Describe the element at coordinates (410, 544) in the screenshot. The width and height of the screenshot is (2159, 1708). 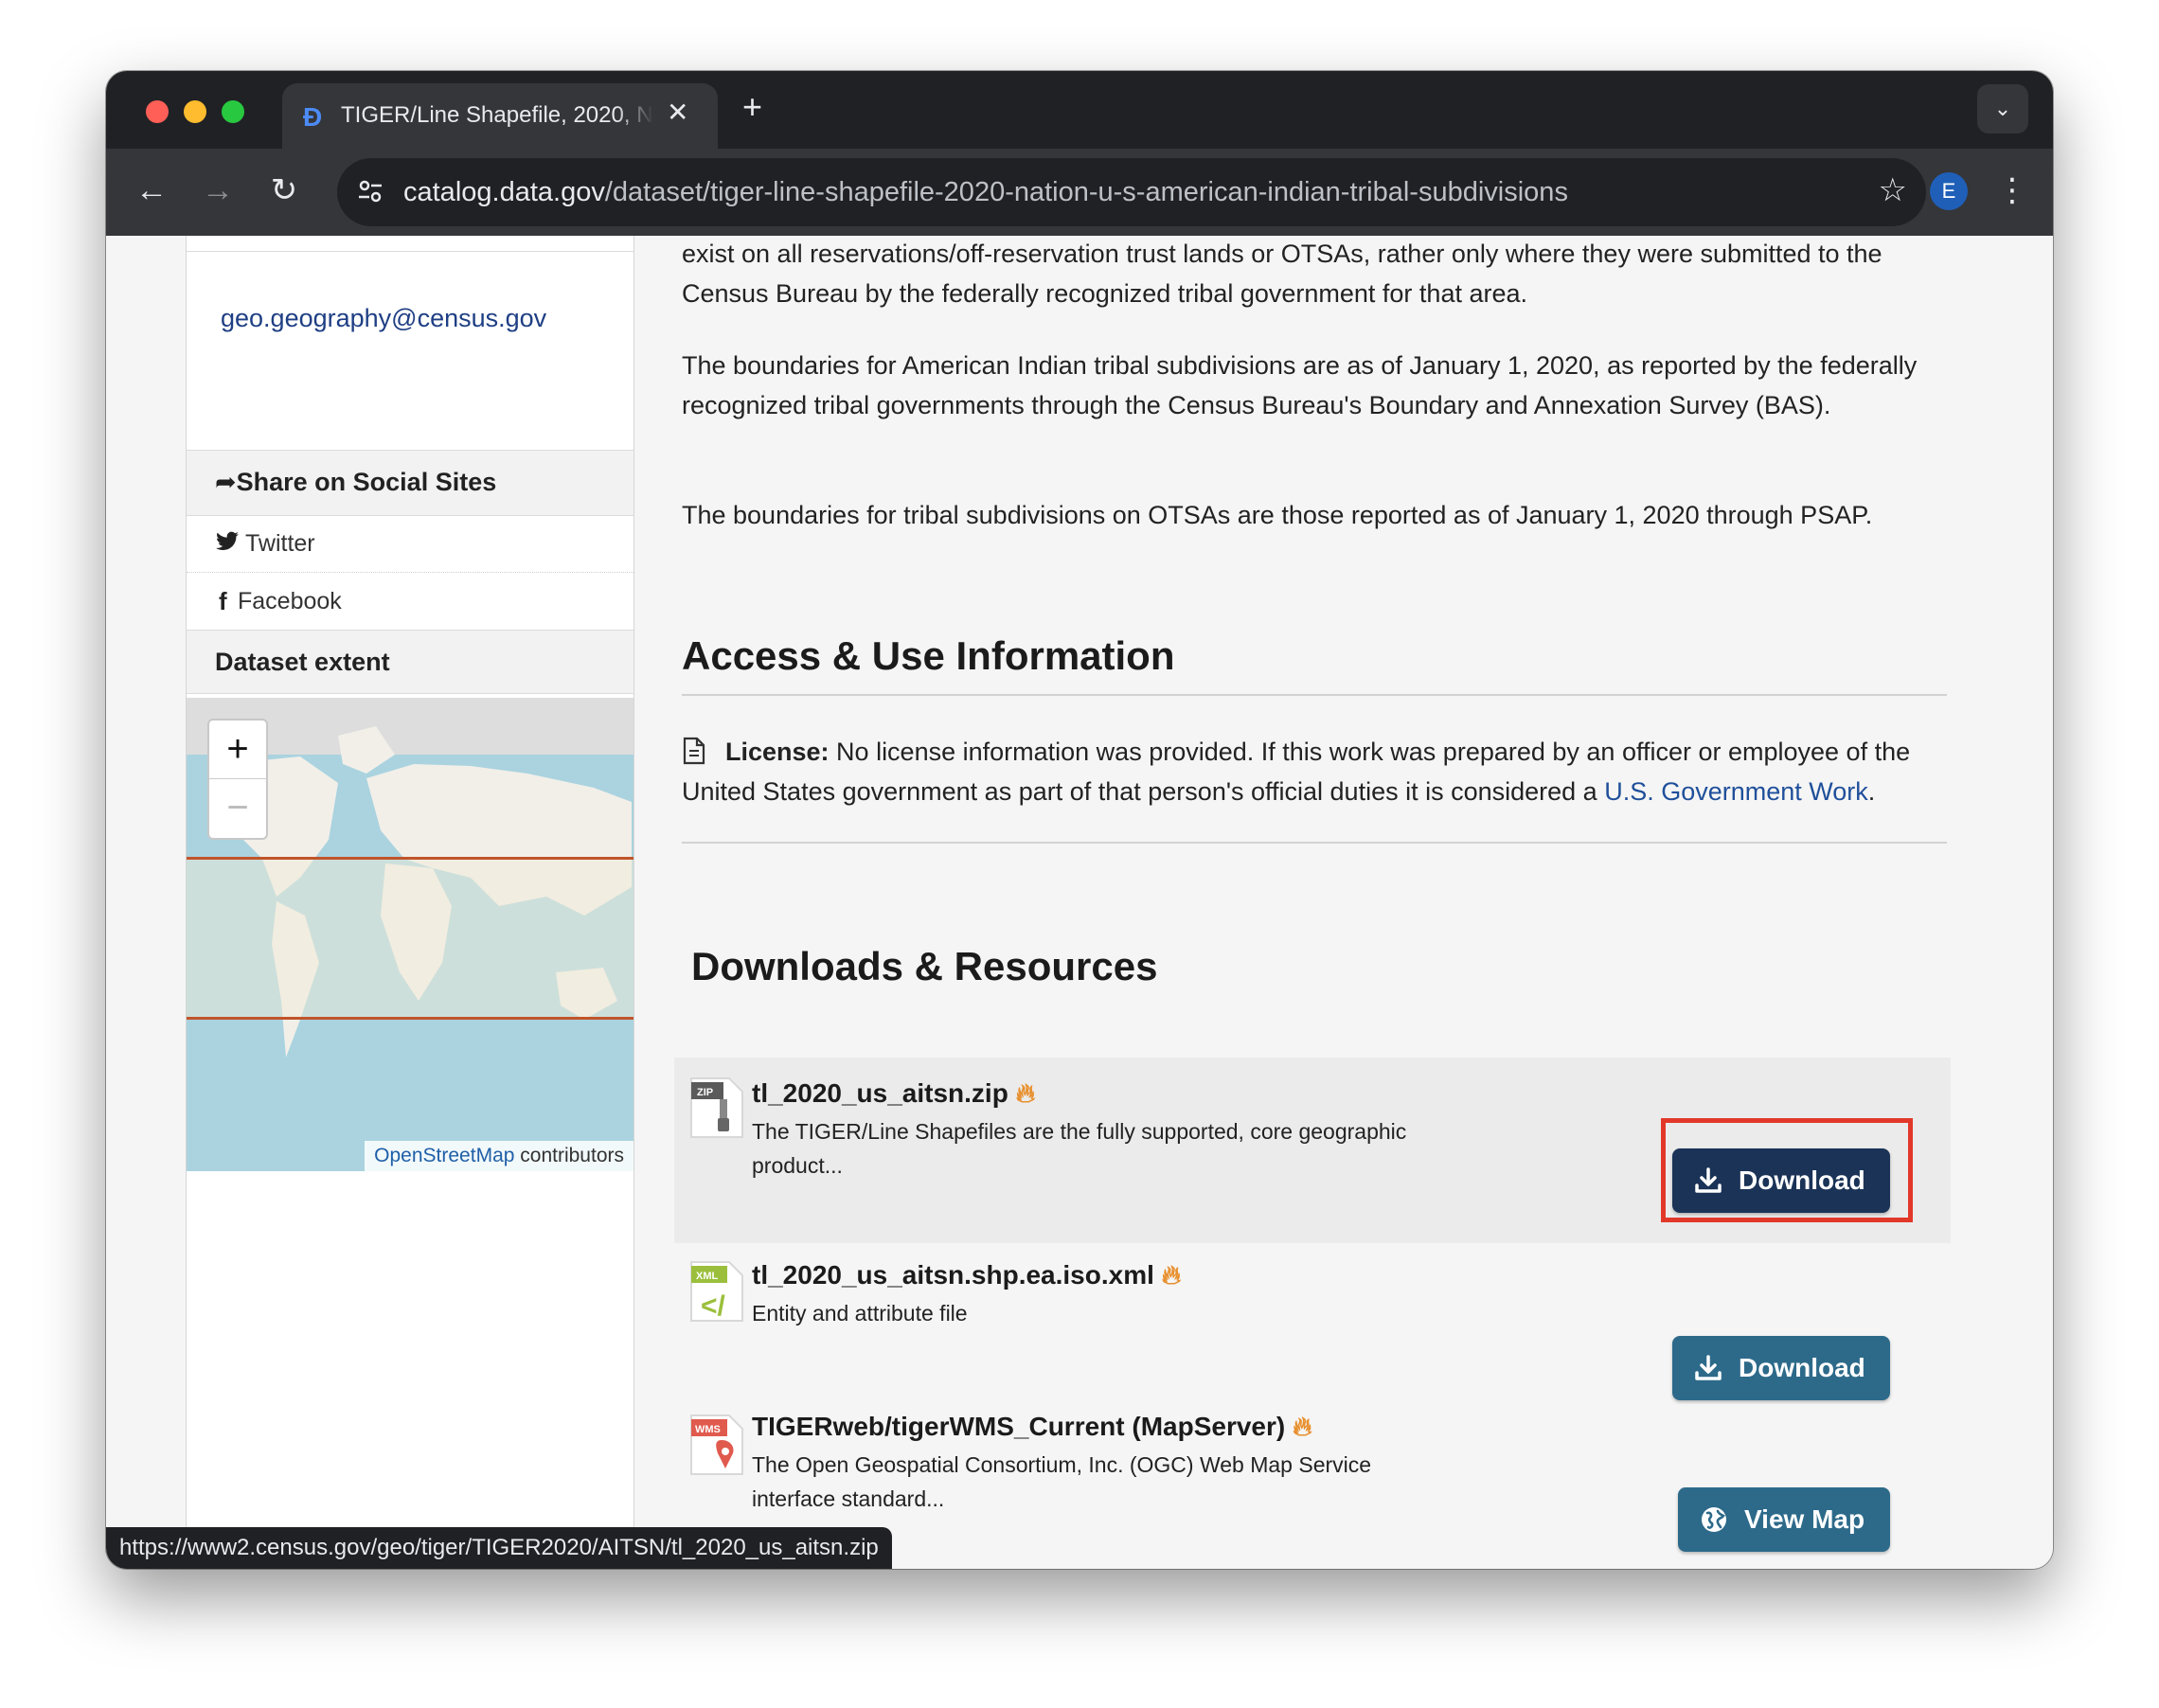
I see `share-twitter-link: Twitter` at that location.